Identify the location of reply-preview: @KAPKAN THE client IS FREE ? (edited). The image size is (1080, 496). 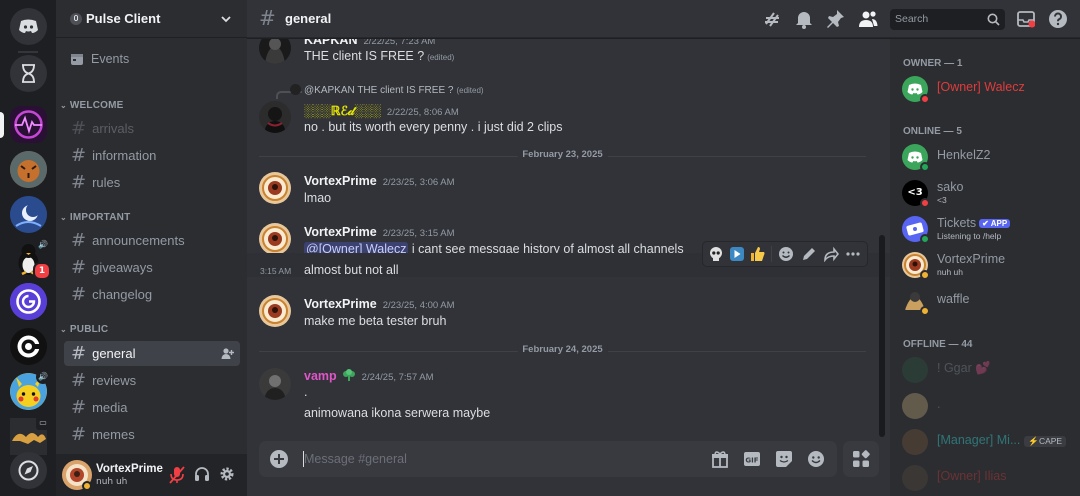
(387, 90).